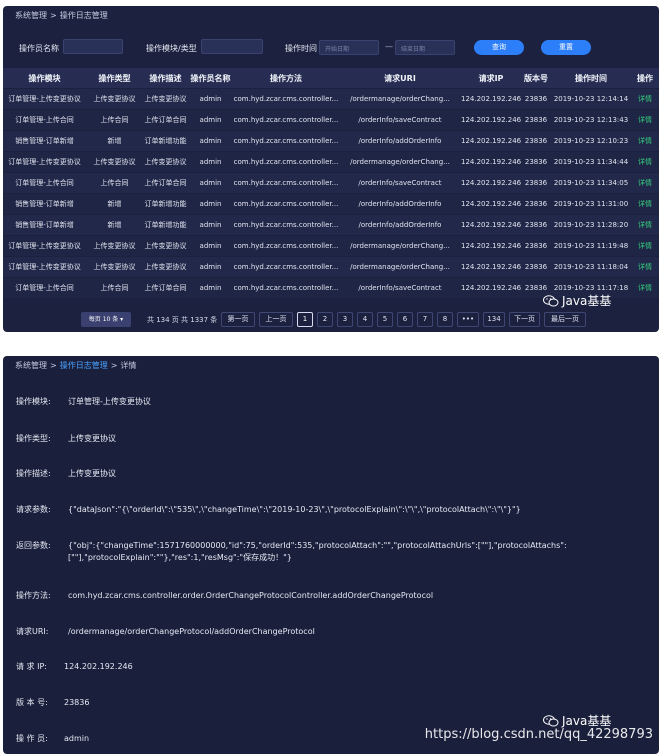 This screenshot has height=754, width=662. Describe the element at coordinates (591, 246) in the screenshot. I see `table-cell: 2019-10-23 11:19:48` at that location.